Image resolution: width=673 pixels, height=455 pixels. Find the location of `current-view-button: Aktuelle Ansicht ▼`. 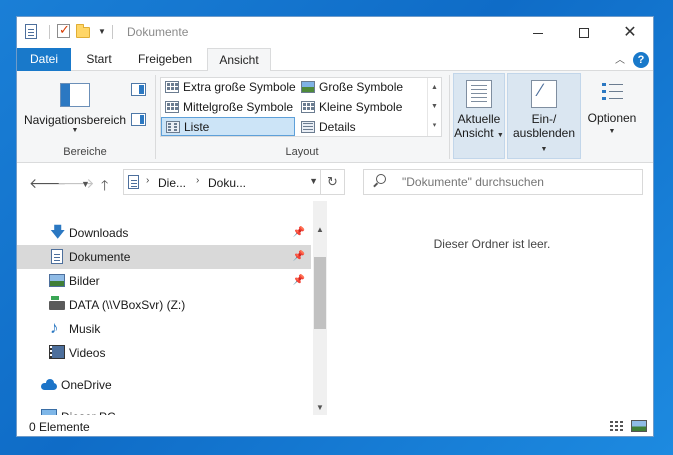

current-view-button: Aktuelle Ansicht ▼ is located at coordinates (479, 116).